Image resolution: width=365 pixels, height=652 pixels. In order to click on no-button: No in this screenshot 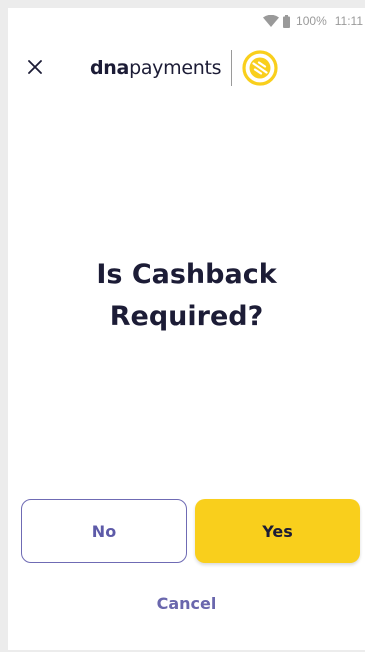, I will do `click(104, 531)`.